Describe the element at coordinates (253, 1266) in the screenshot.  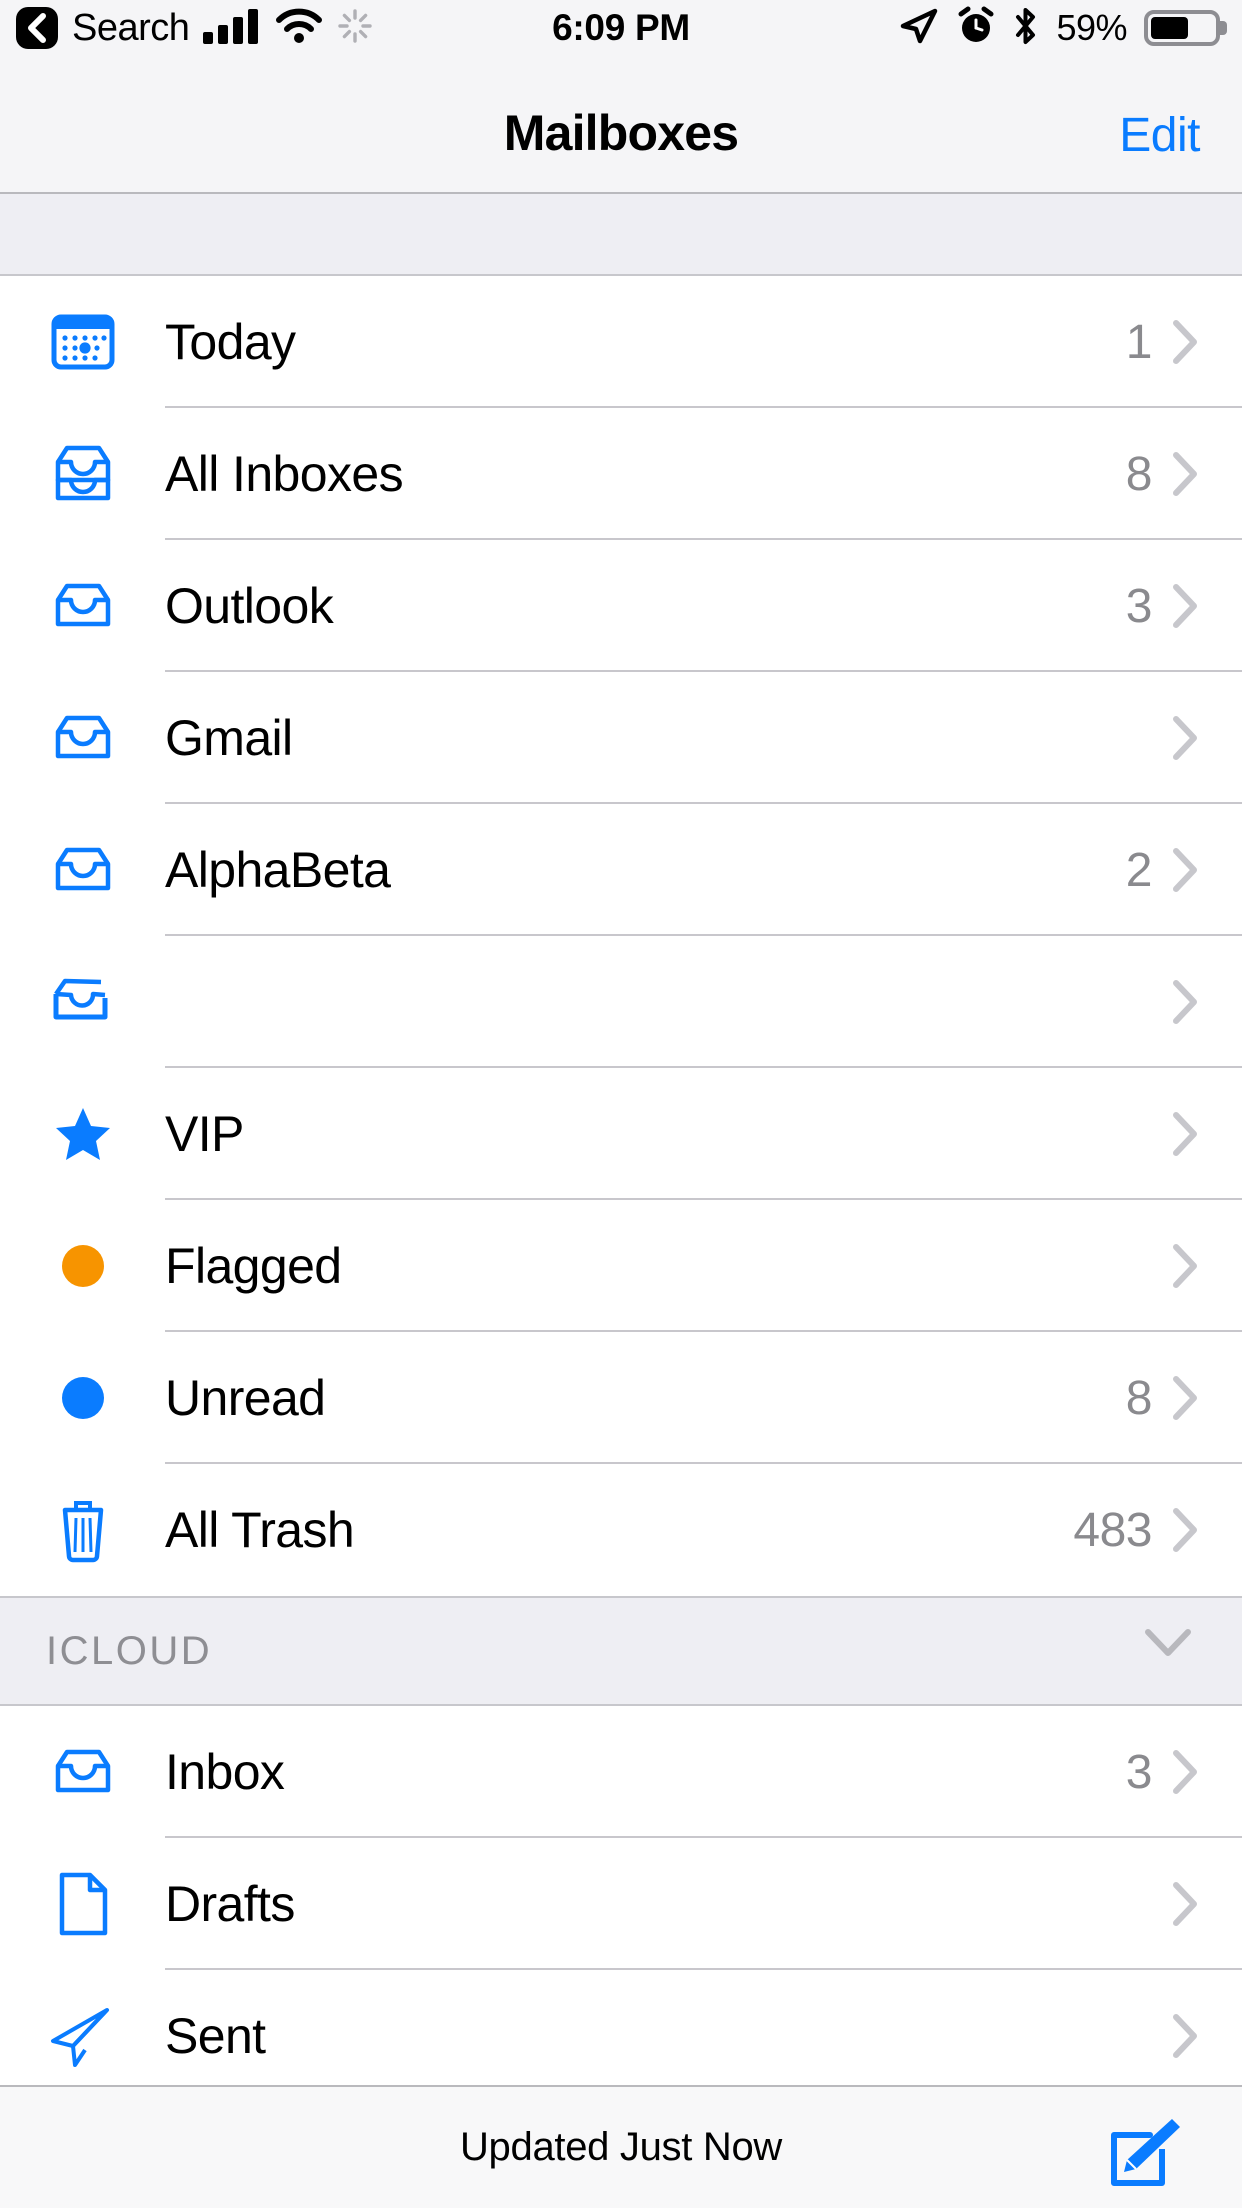
I see `list-item-label: Flagged` at that location.